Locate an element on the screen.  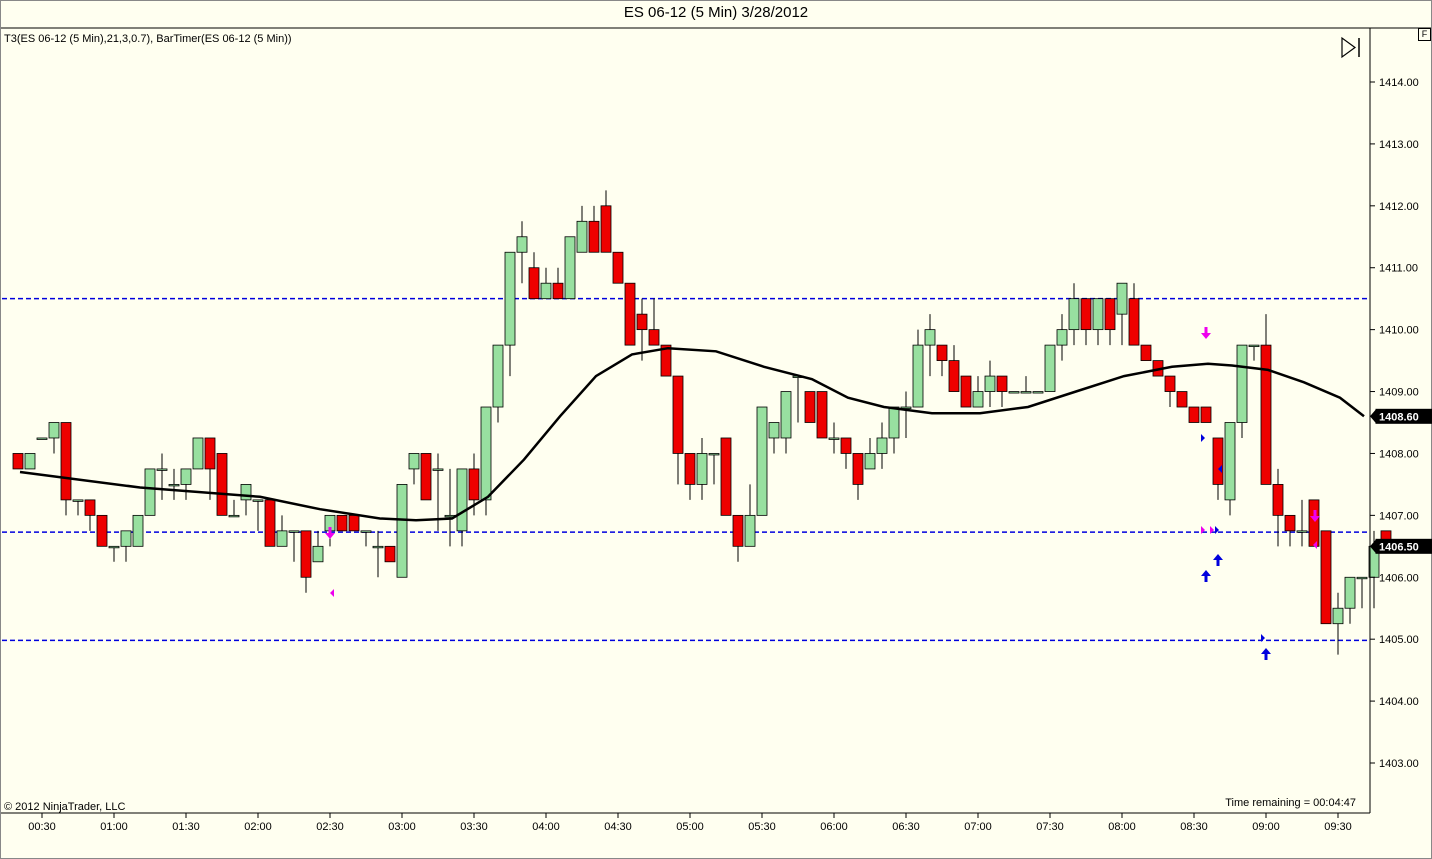
scroll-to-end-icon is located at coordinates (1350, 47).